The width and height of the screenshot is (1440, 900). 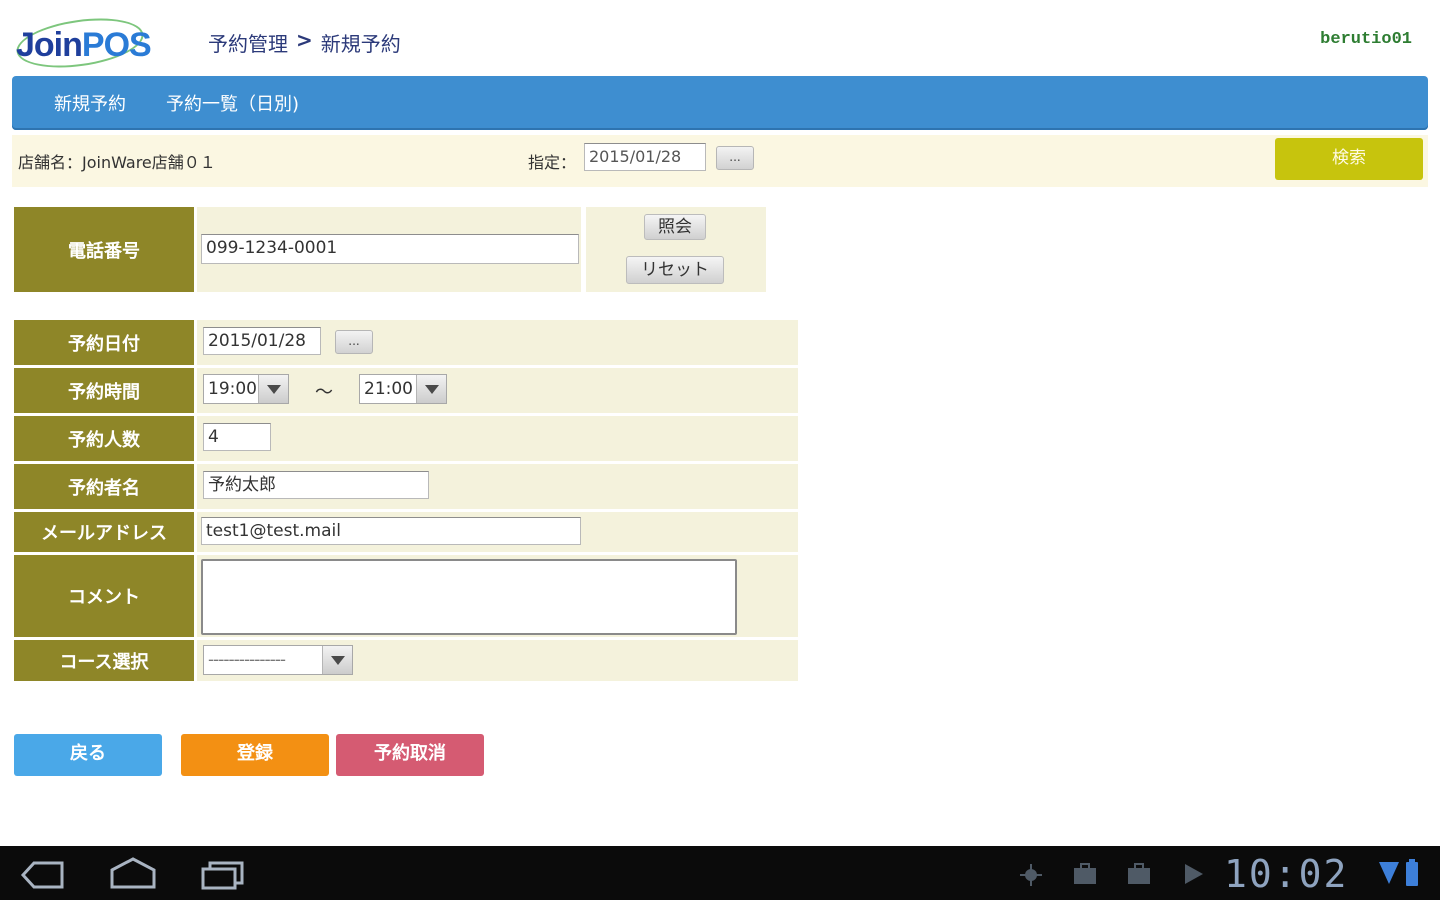 I want to click on status-clock: 10:02, so click(x=1286, y=874).